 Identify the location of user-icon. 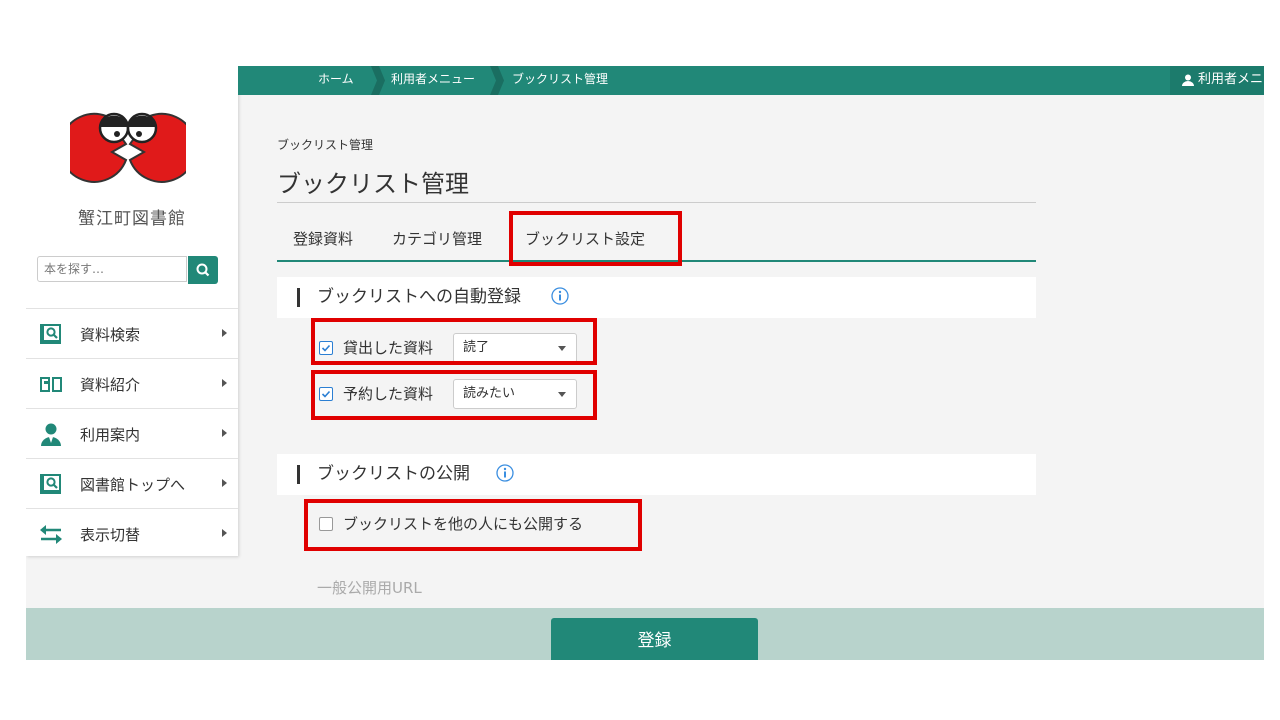
(1188, 80).